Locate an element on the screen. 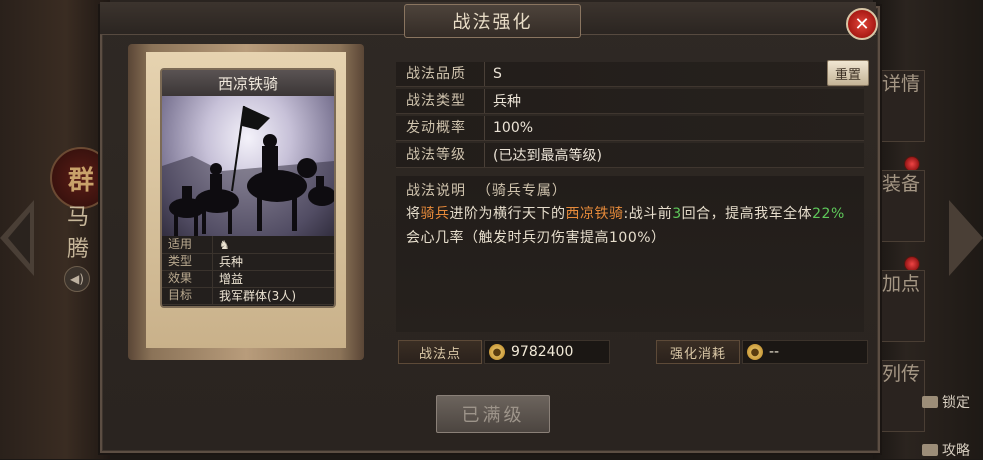 Image resolution: width=983 pixels, height=460 pixels. field-quality: 战法品质 S is located at coordinates (630, 74).